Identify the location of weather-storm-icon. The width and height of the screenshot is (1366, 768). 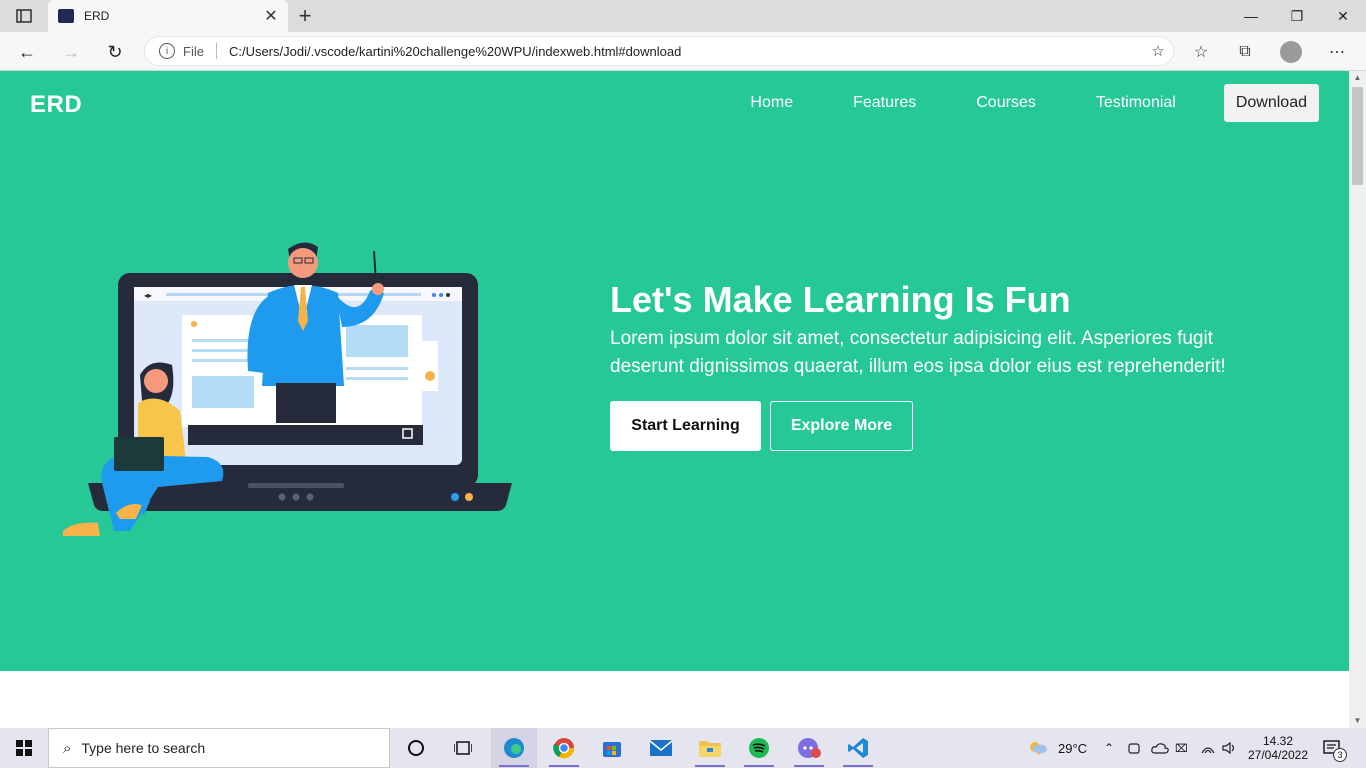
(1038, 749).